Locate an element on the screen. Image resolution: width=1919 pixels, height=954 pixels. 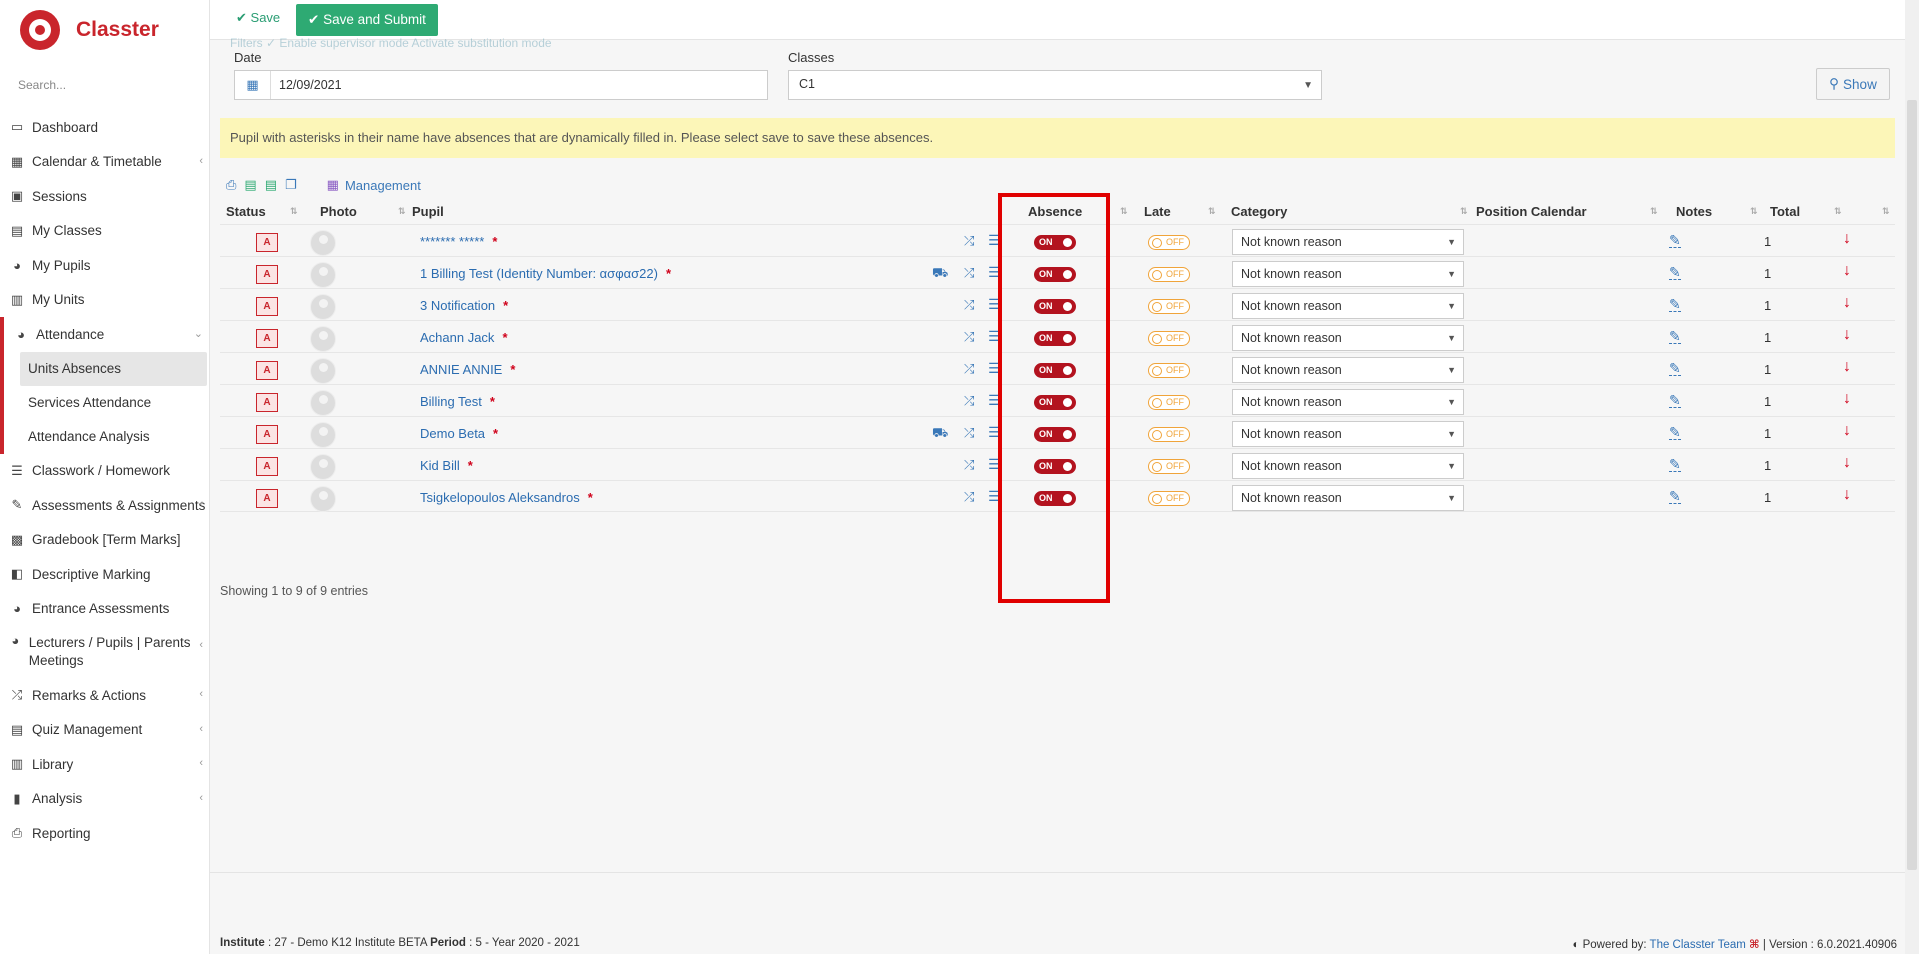
show-button: ⚲ Show is located at coordinates (1853, 84).